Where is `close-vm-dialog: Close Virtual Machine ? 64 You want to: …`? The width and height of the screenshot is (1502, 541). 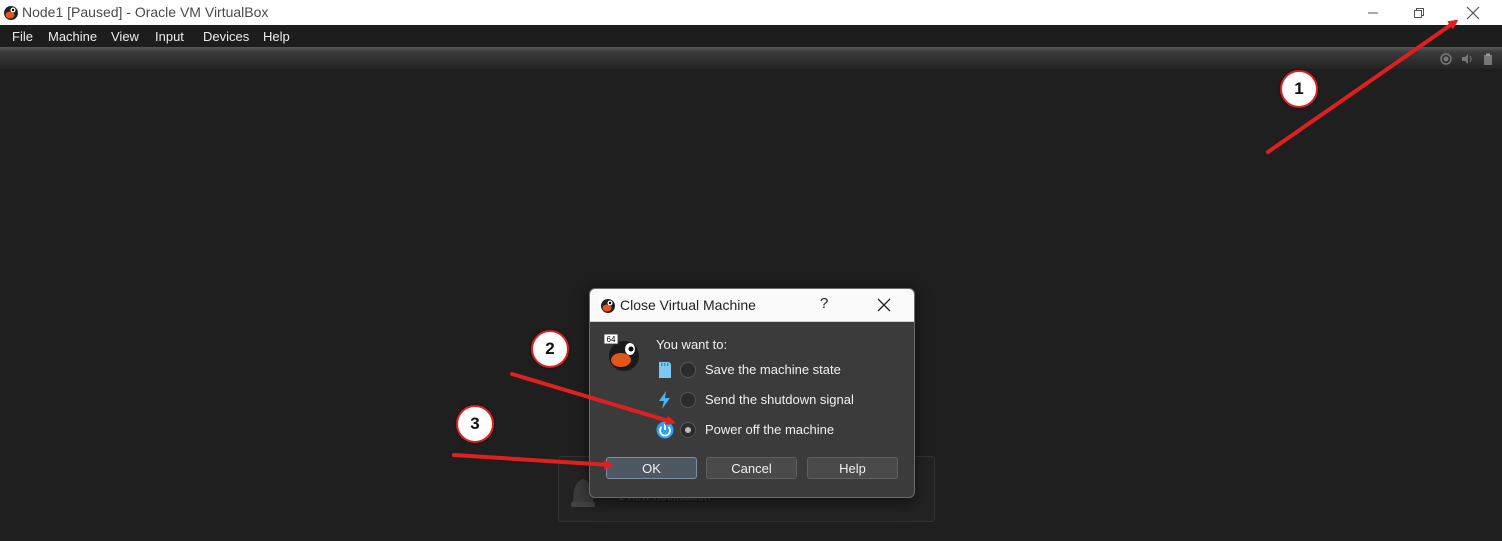
close-vm-dialog: Close Virtual Machine ? 64 You want to: … is located at coordinates (752, 393).